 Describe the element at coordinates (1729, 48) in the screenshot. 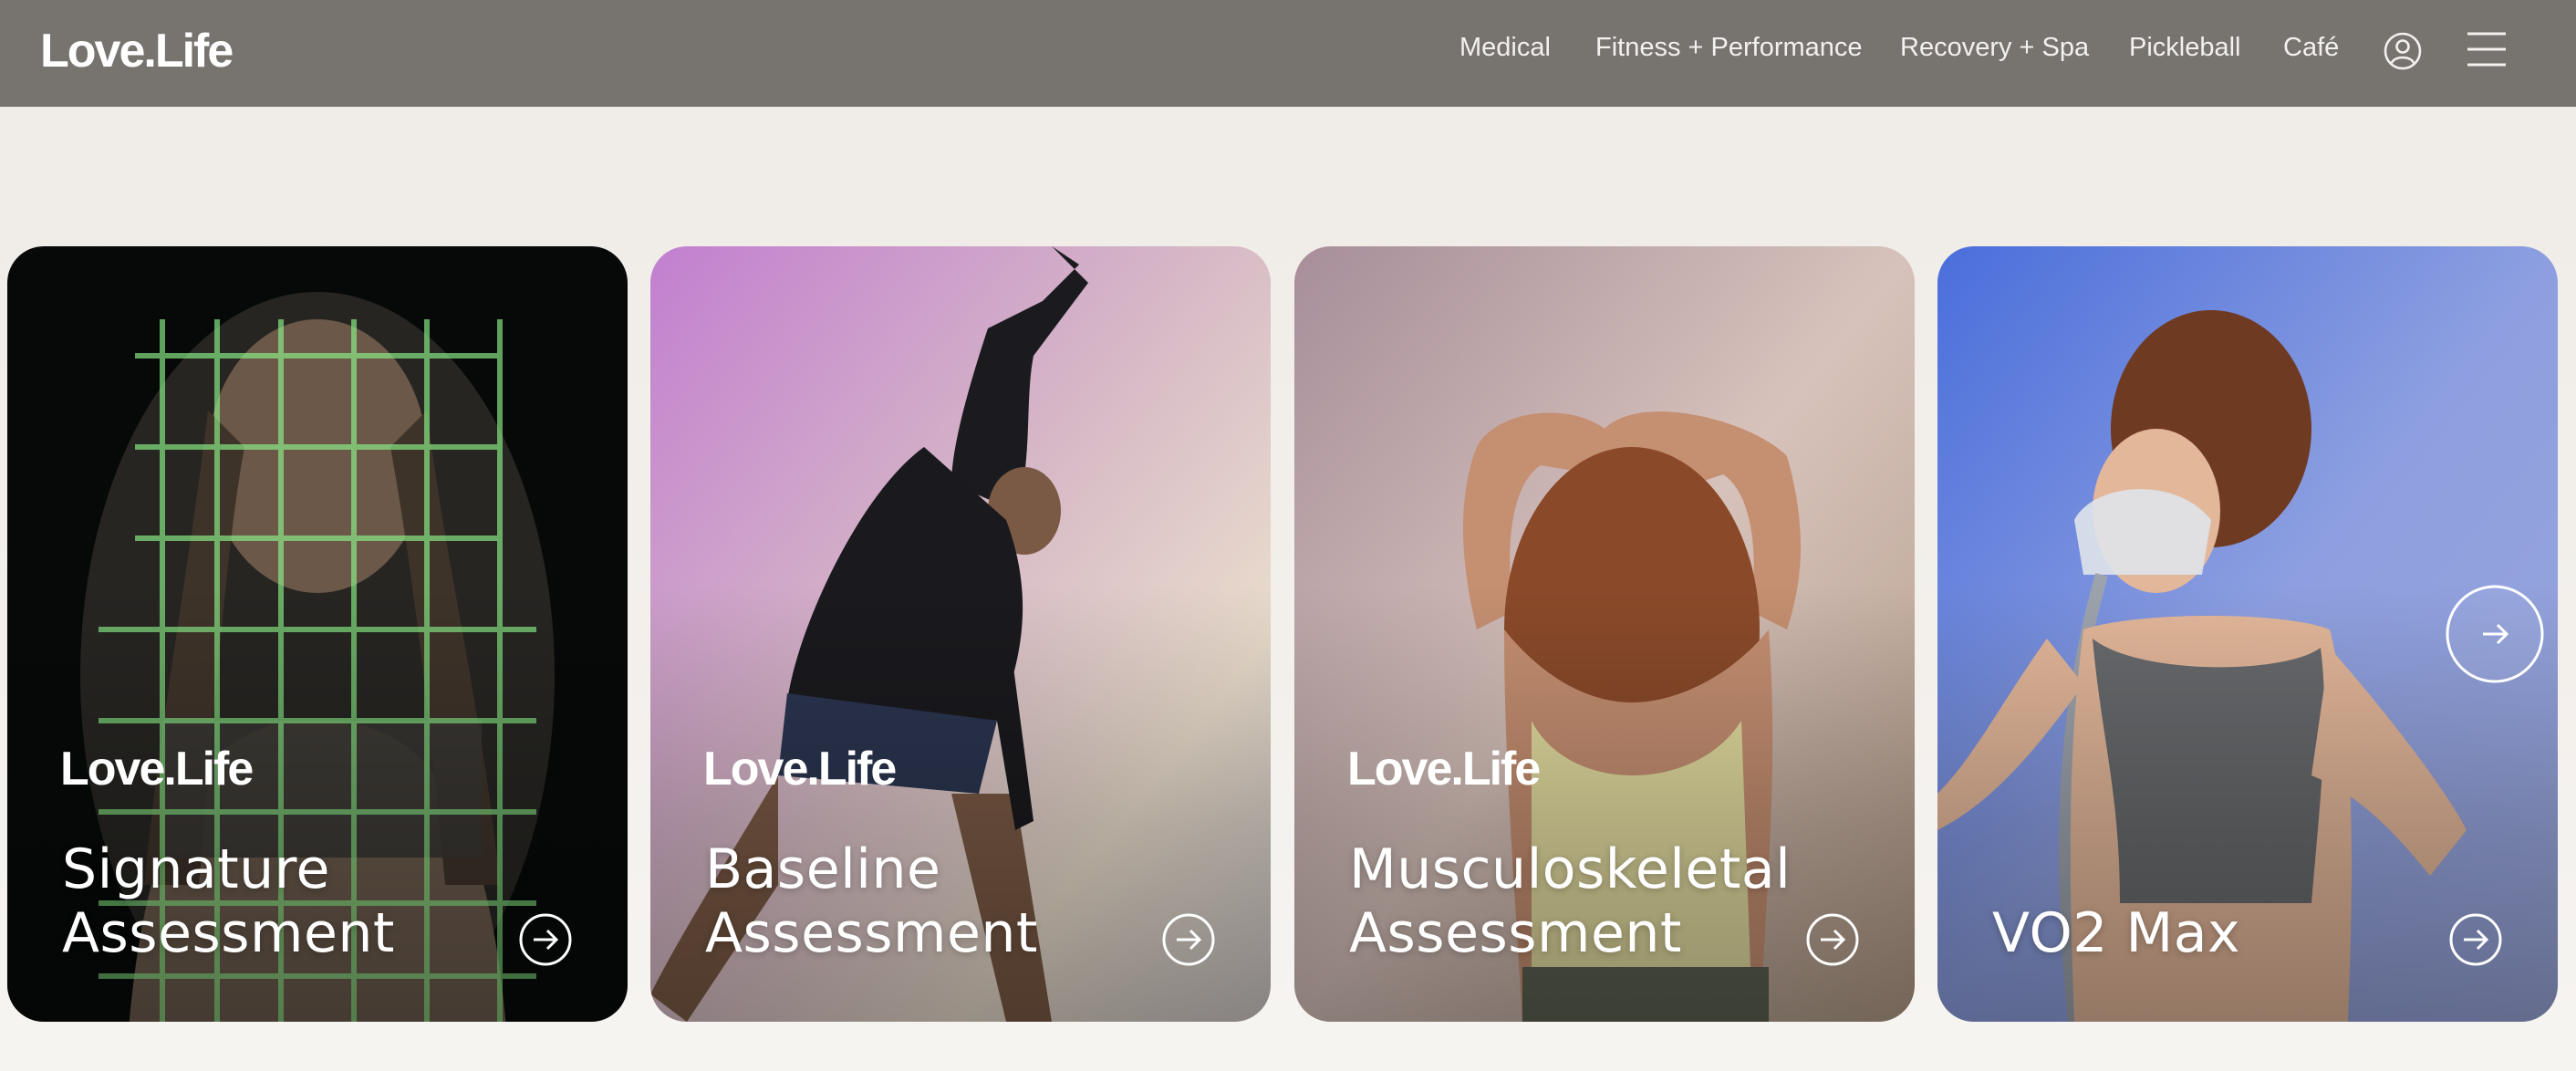

I see `nav-fitness-performance: Fitness + Performance` at that location.